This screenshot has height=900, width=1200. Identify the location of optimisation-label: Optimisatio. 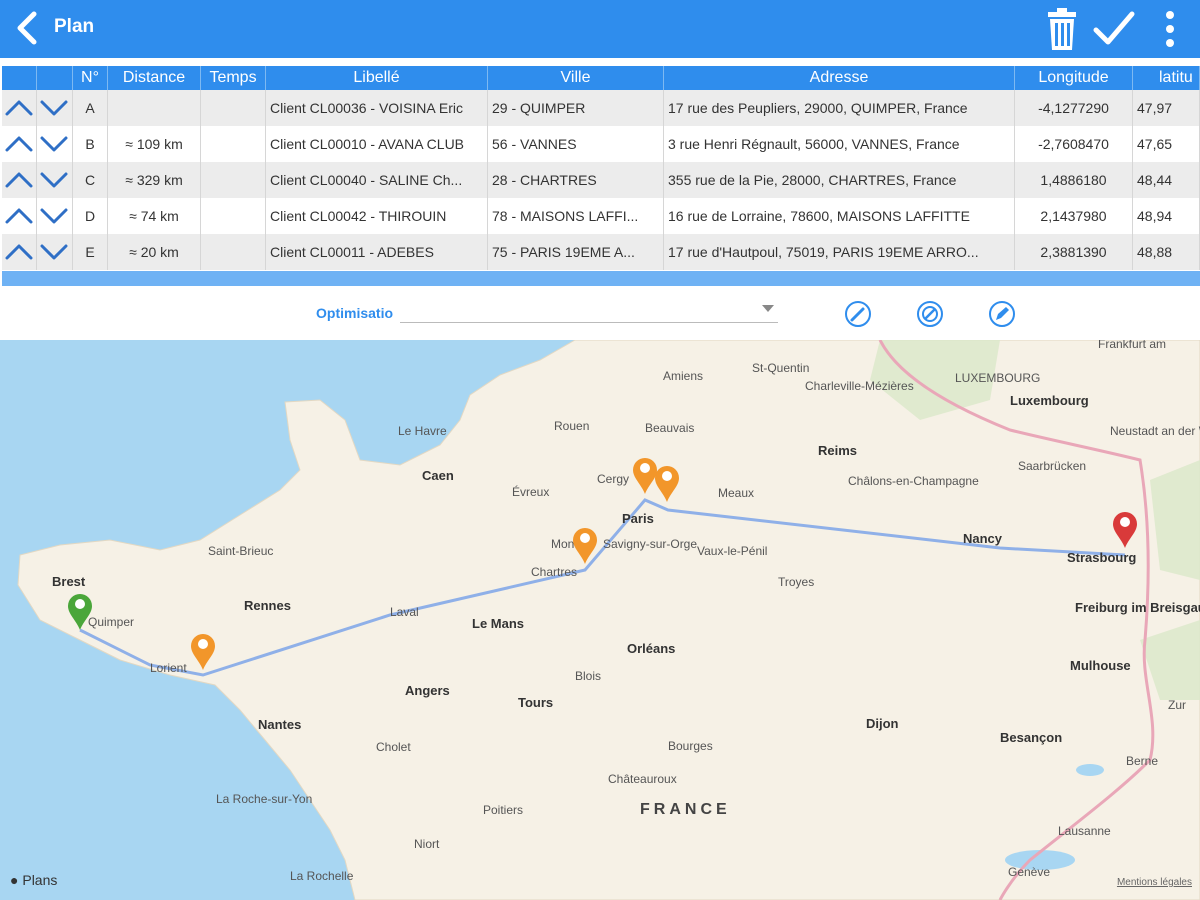
(355, 313).